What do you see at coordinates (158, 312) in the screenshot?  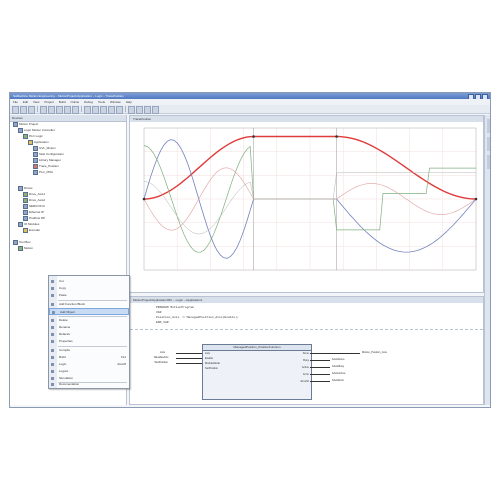 I see `code-line: VAR` at bounding box center [158, 312].